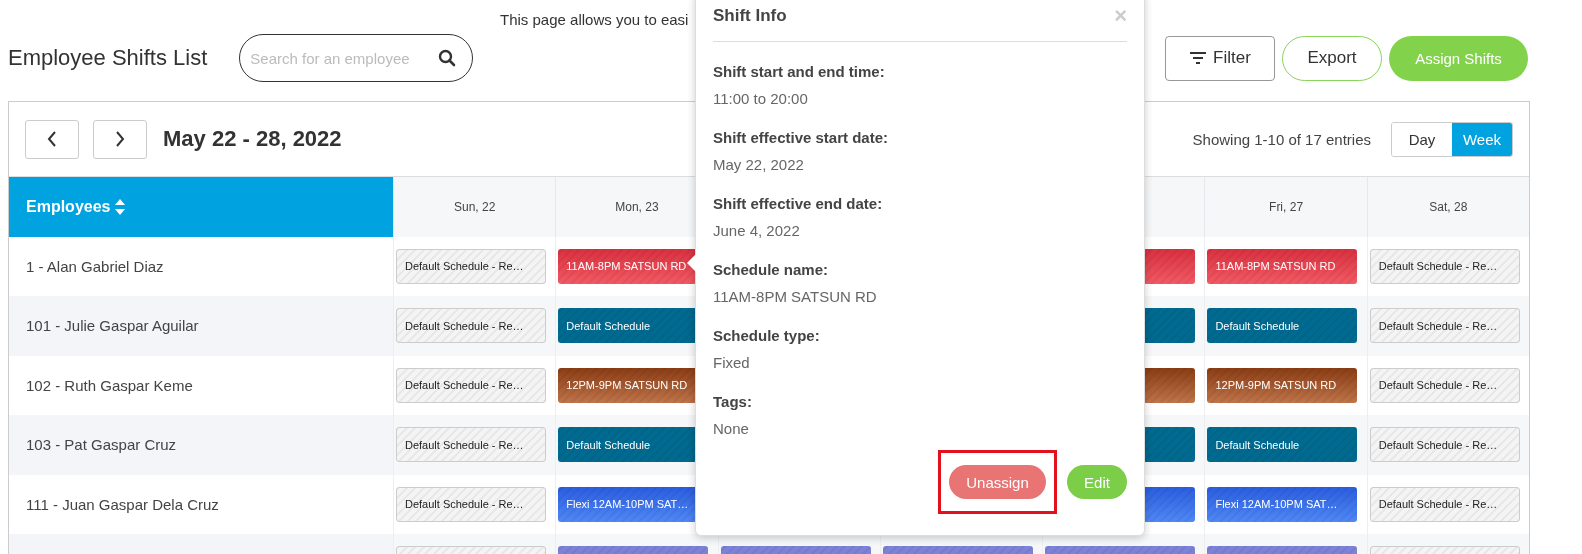  What do you see at coordinates (108, 58) in the screenshot?
I see `page-title: Employee Shifts List` at bounding box center [108, 58].